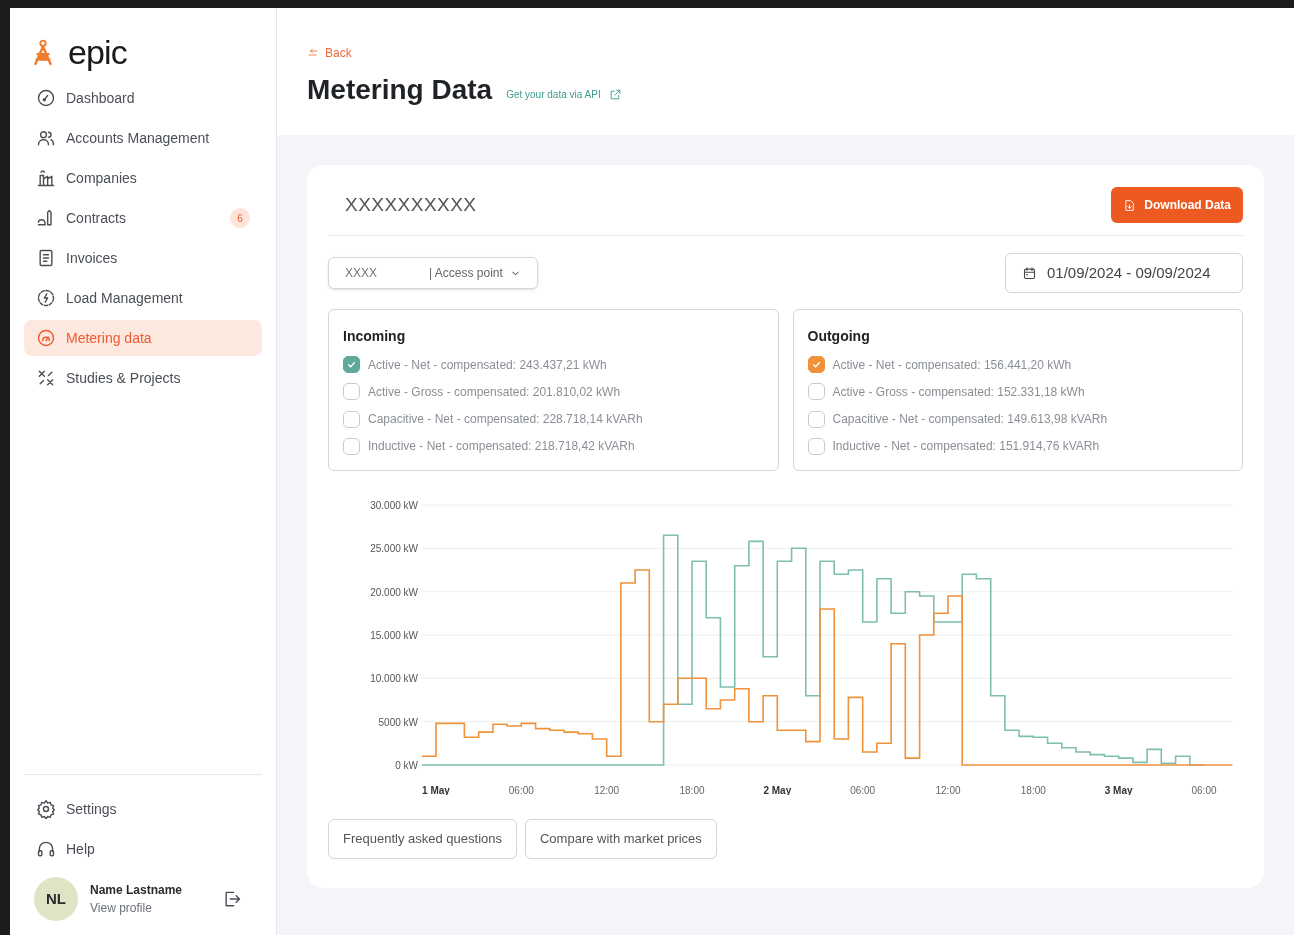  I want to click on checkbox-option: Active - Gross - compensated: 201.810,02 kWh, so click(553, 392).